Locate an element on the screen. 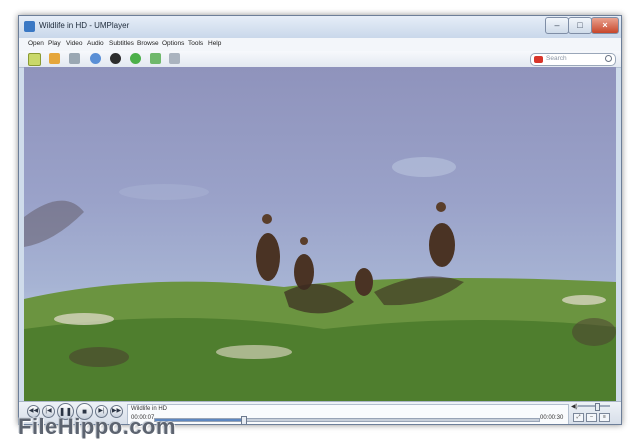 The width and height of the screenshot is (640, 446). search-icon is located at coordinates (608, 58).